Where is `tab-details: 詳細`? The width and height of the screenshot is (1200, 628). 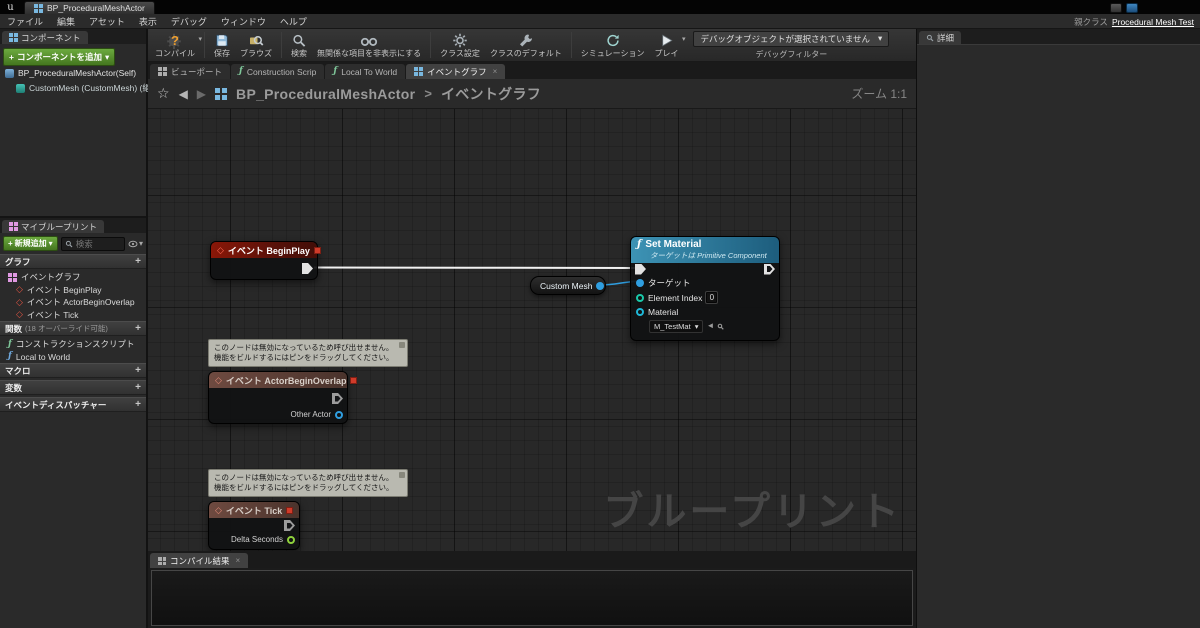
tab-details: 詳細 is located at coordinates (940, 37).